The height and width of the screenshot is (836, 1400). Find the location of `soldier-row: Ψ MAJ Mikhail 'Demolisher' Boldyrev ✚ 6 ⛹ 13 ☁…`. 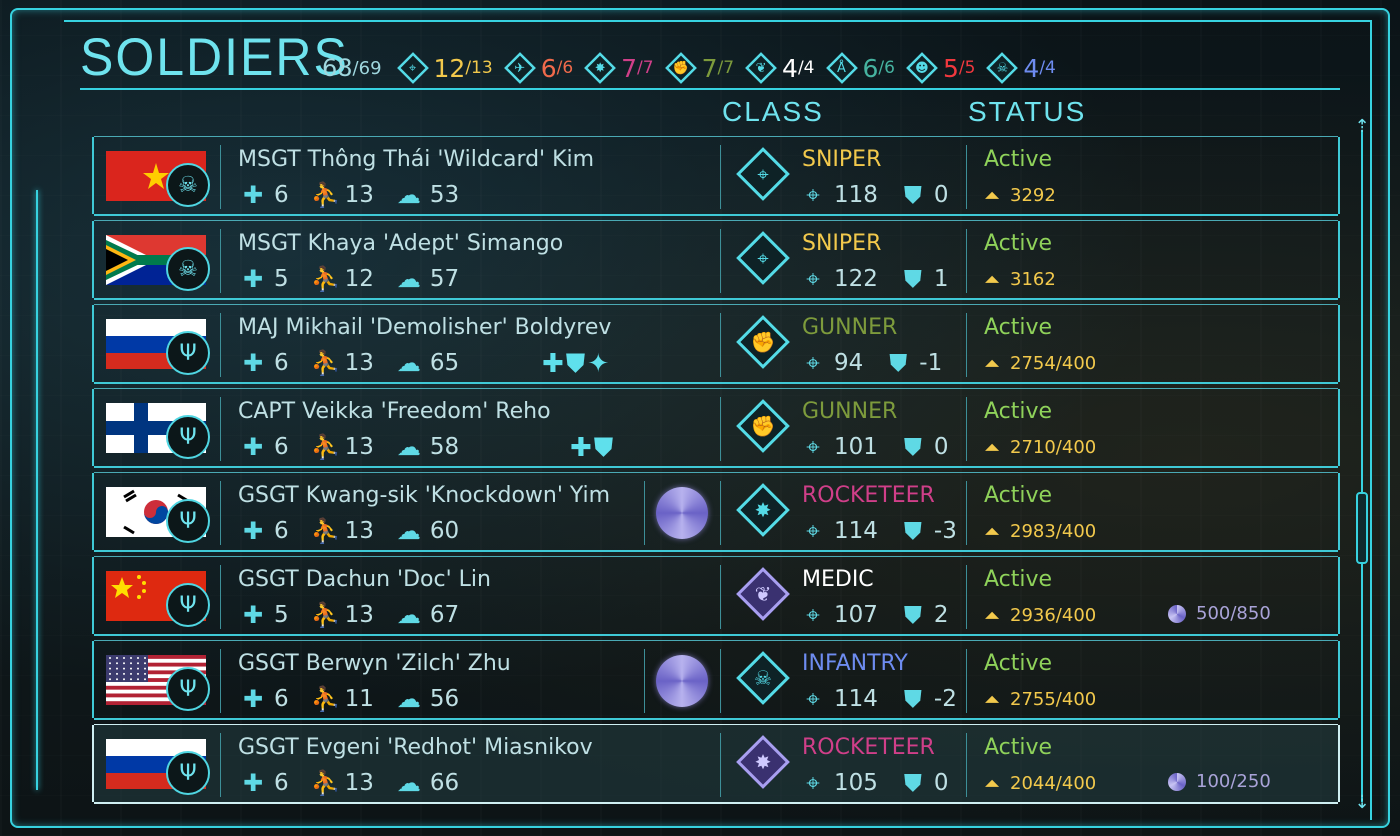

soldier-row: Ψ MAJ Mikhail 'Demolisher' Boldyrev ✚ 6 ⛹ 13 ☁… is located at coordinates (716, 344).